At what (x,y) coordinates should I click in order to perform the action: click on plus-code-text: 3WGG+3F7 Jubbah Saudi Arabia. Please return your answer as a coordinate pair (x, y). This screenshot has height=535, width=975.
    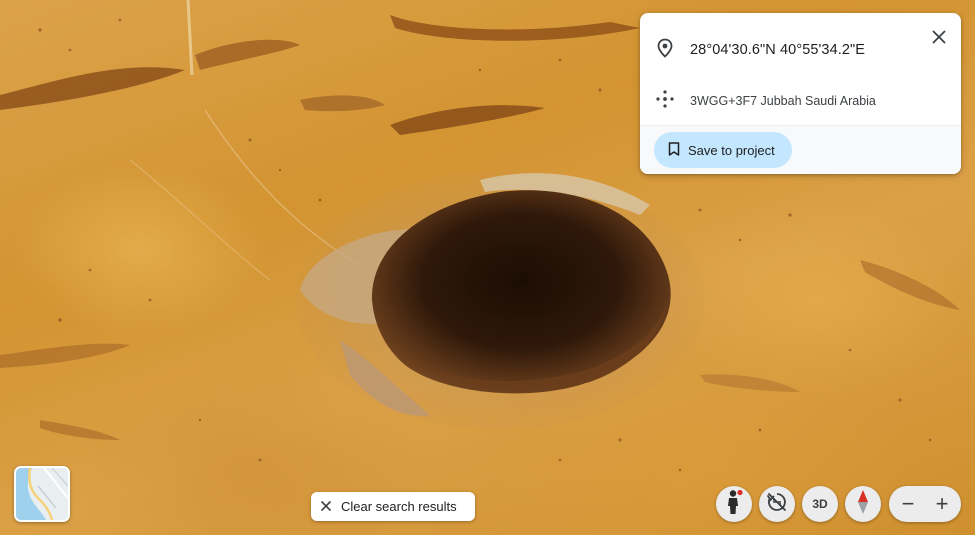
    Looking at the image, I should click on (783, 101).